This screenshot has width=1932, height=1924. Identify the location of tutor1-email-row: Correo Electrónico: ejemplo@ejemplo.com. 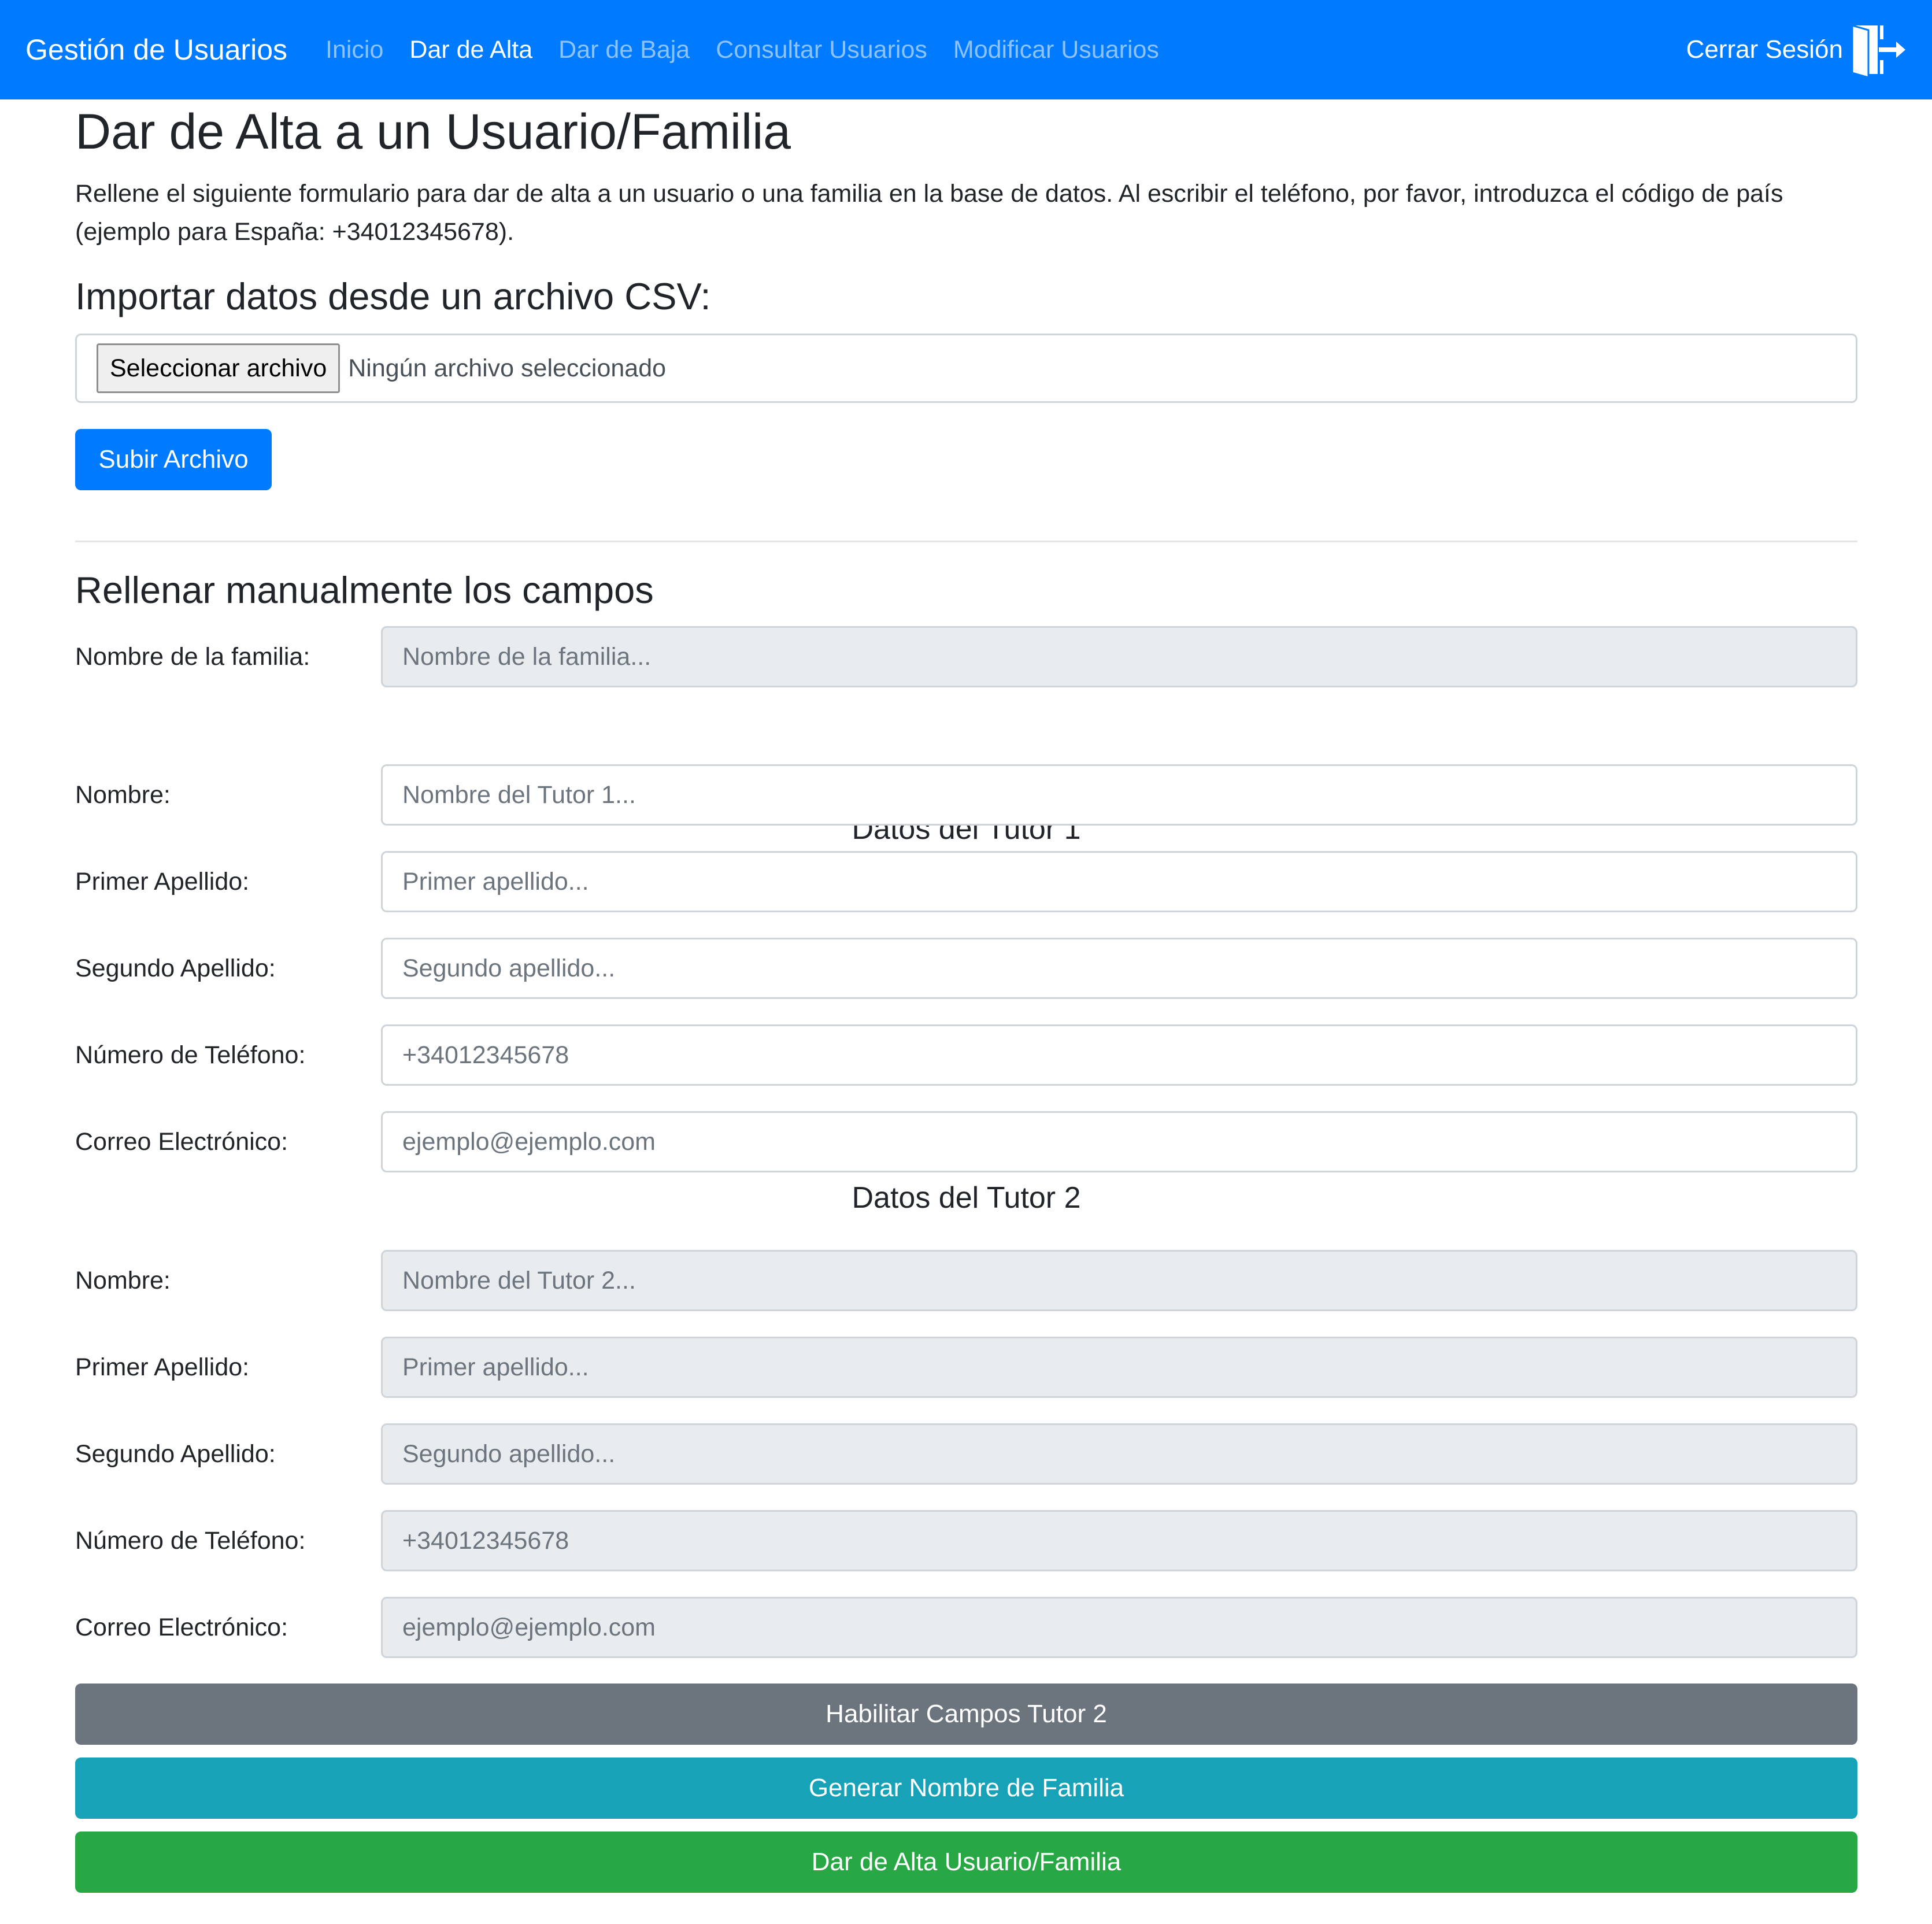
(966, 1141).